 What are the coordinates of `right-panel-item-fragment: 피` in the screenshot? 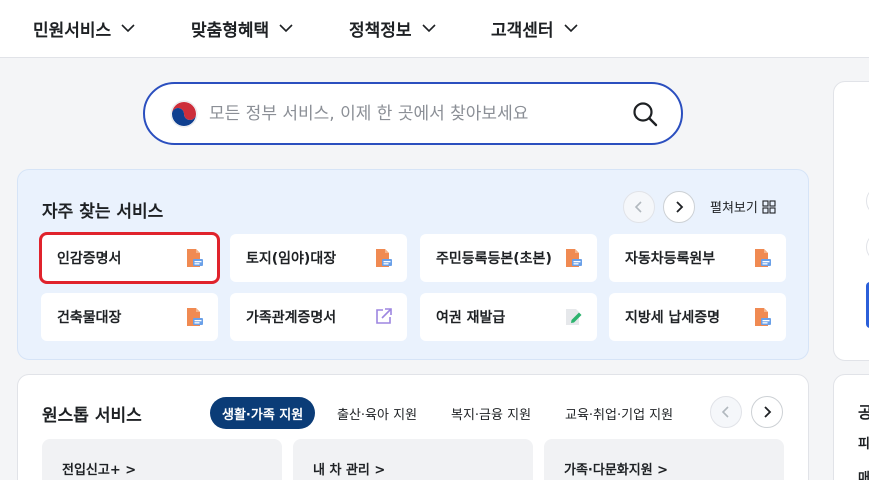 It's located at (863, 444).